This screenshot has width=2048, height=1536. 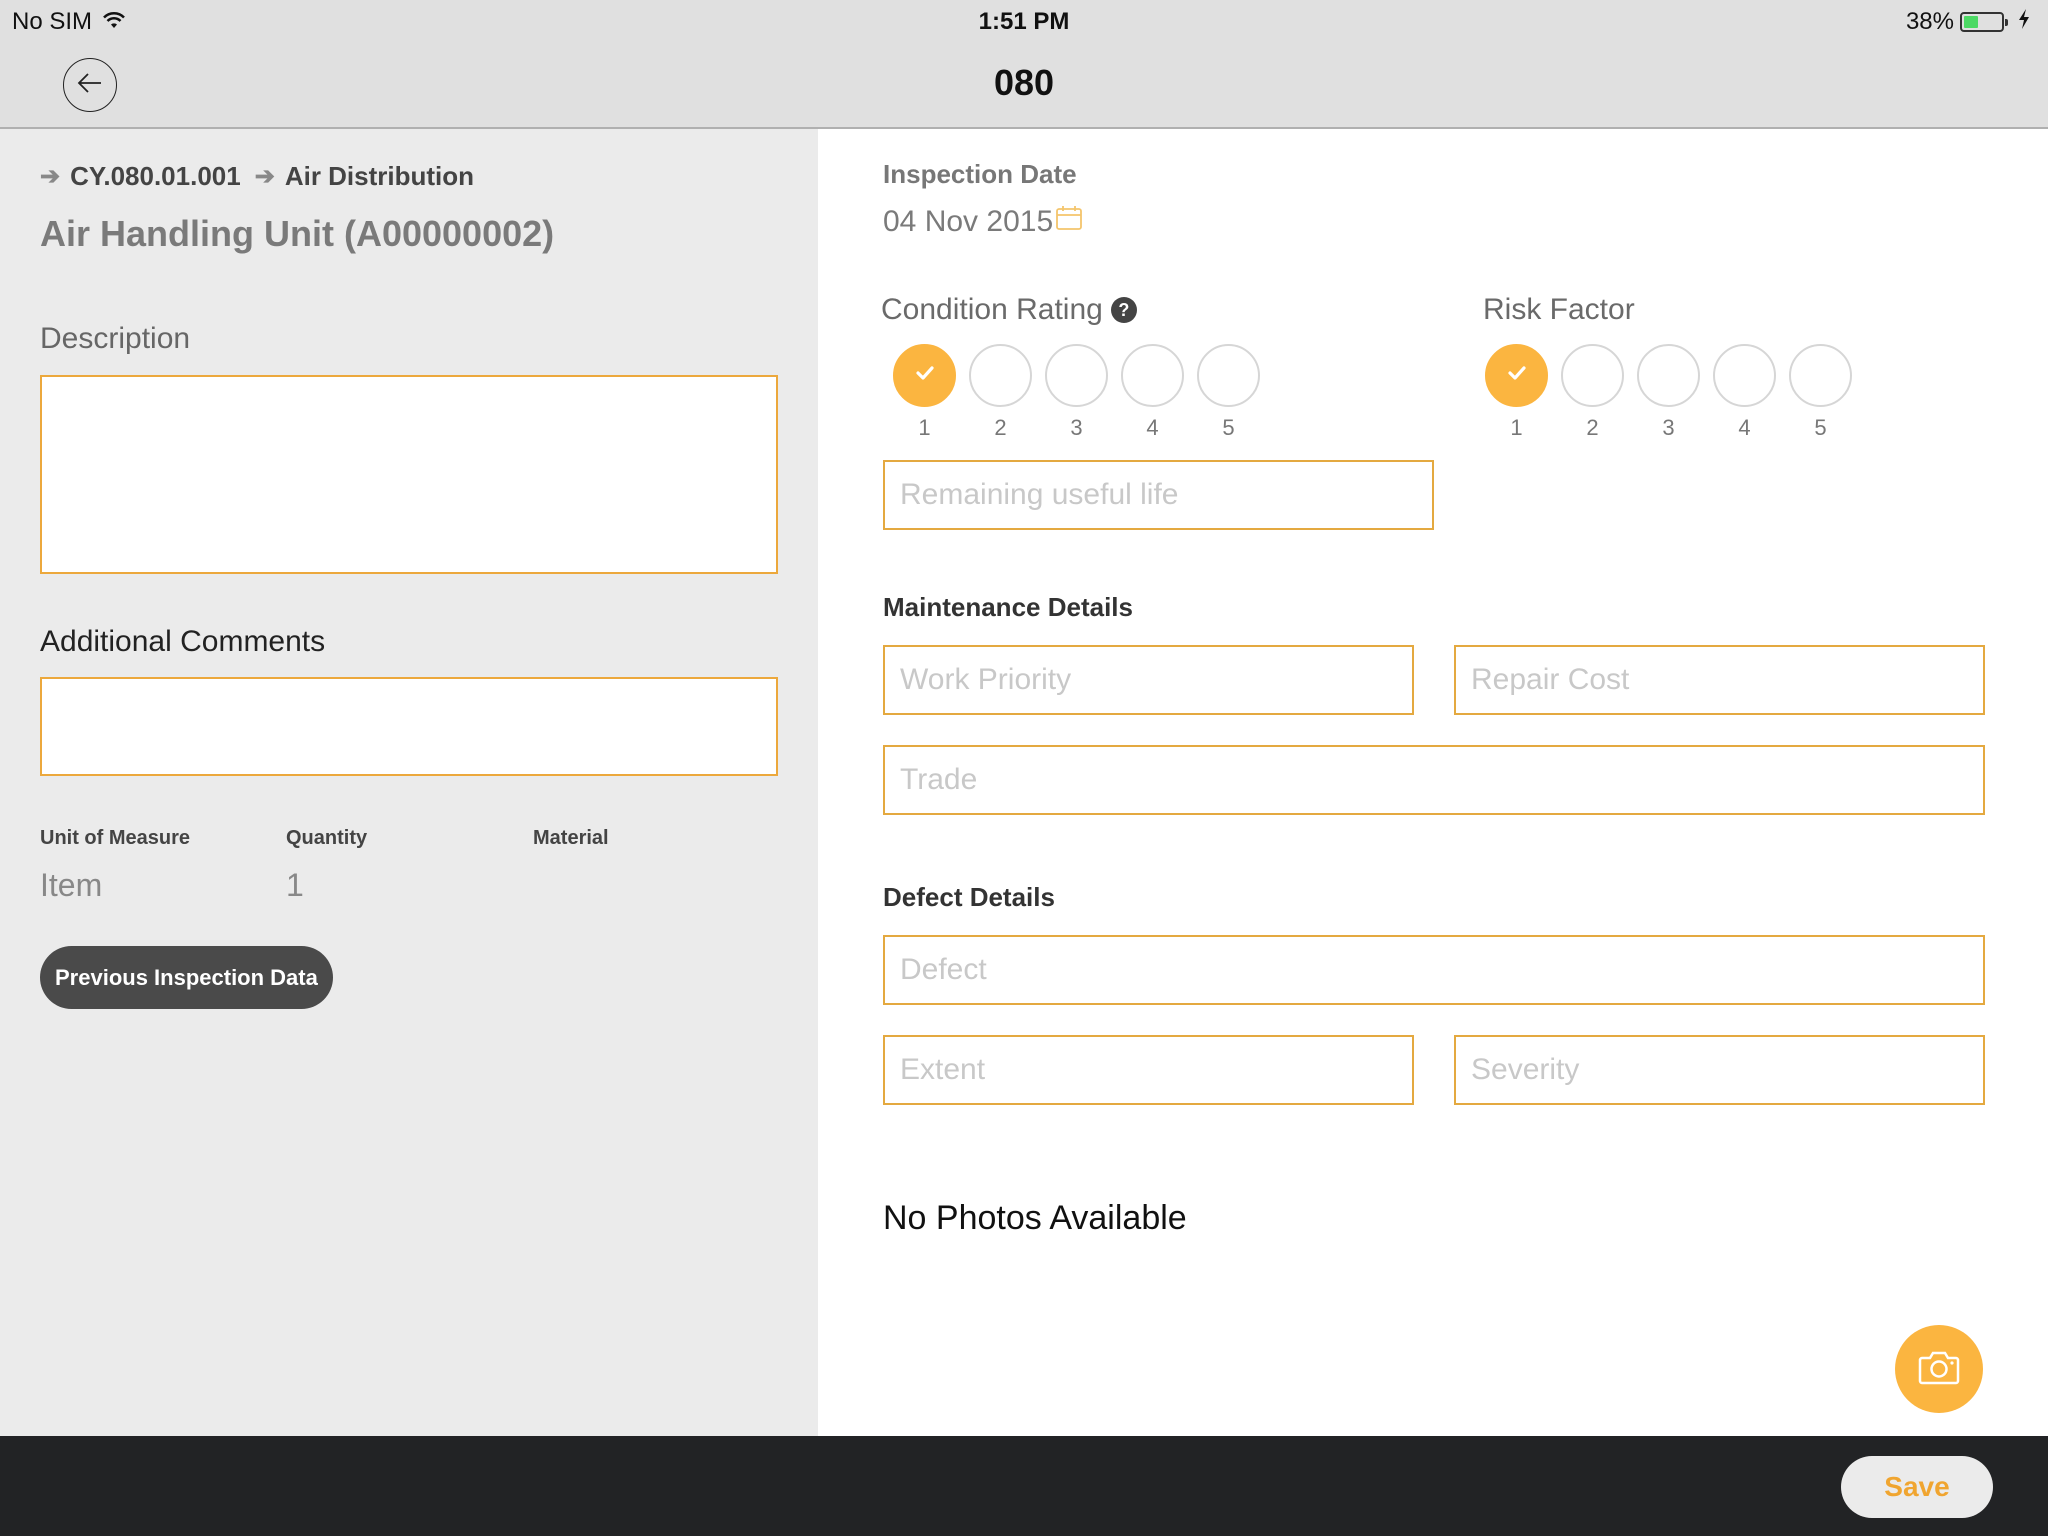 What do you see at coordinates (571, 838) in the screenshot?
I see `material-label: Material` at bounding box center [571, 838].